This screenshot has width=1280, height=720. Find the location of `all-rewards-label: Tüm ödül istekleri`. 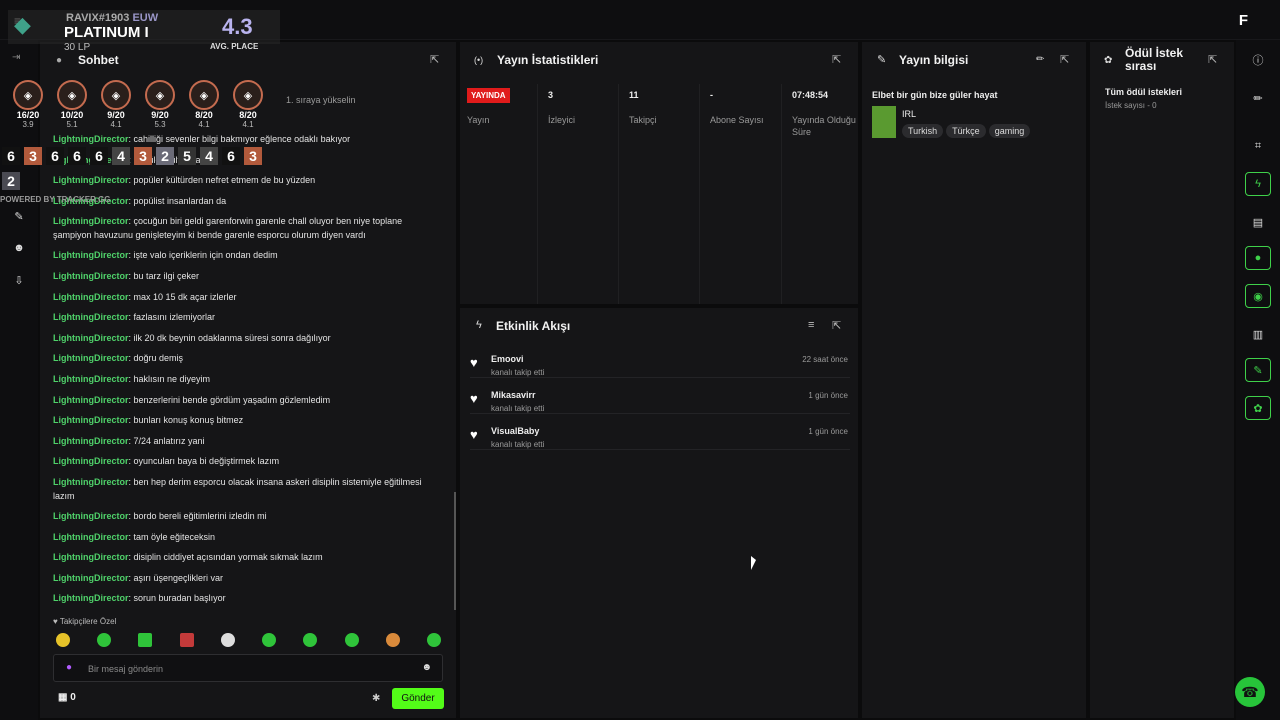

all-rewards-label: Tüm ödül istekleri is located at coordinates (1143, 92).